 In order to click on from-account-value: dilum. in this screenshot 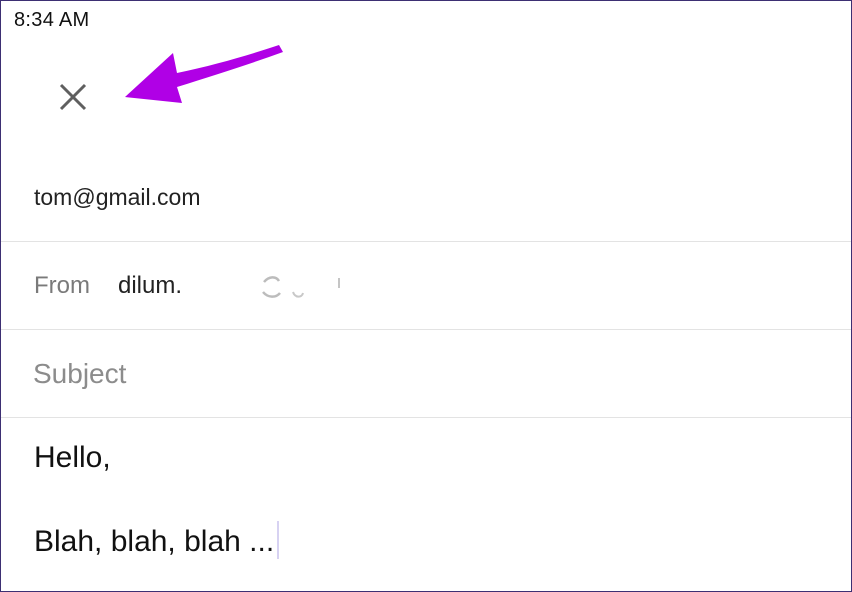, I will do `click(150, 286)`.